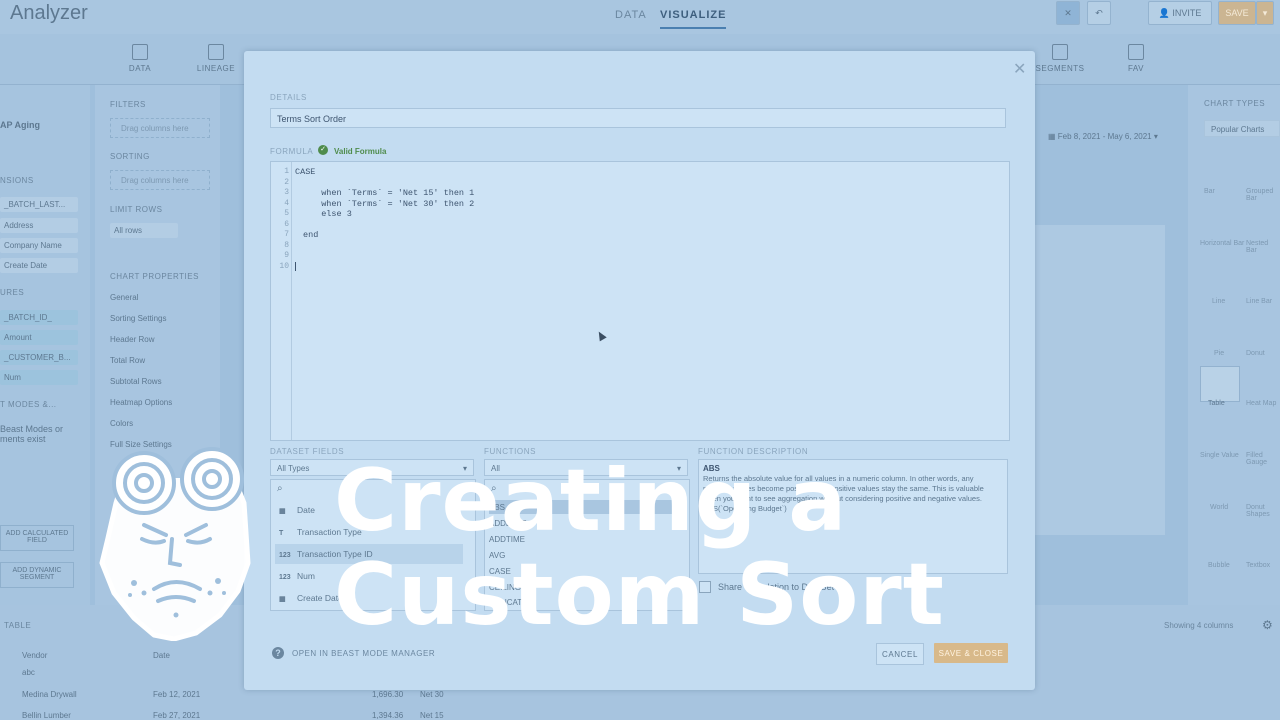 Image resolution: width=1280 pixels, height=720 pixels. What do you see at coordinates (292, 151) in the screenshot?
I see `formula-label: FORMULA` at bounding box center [292, 151].